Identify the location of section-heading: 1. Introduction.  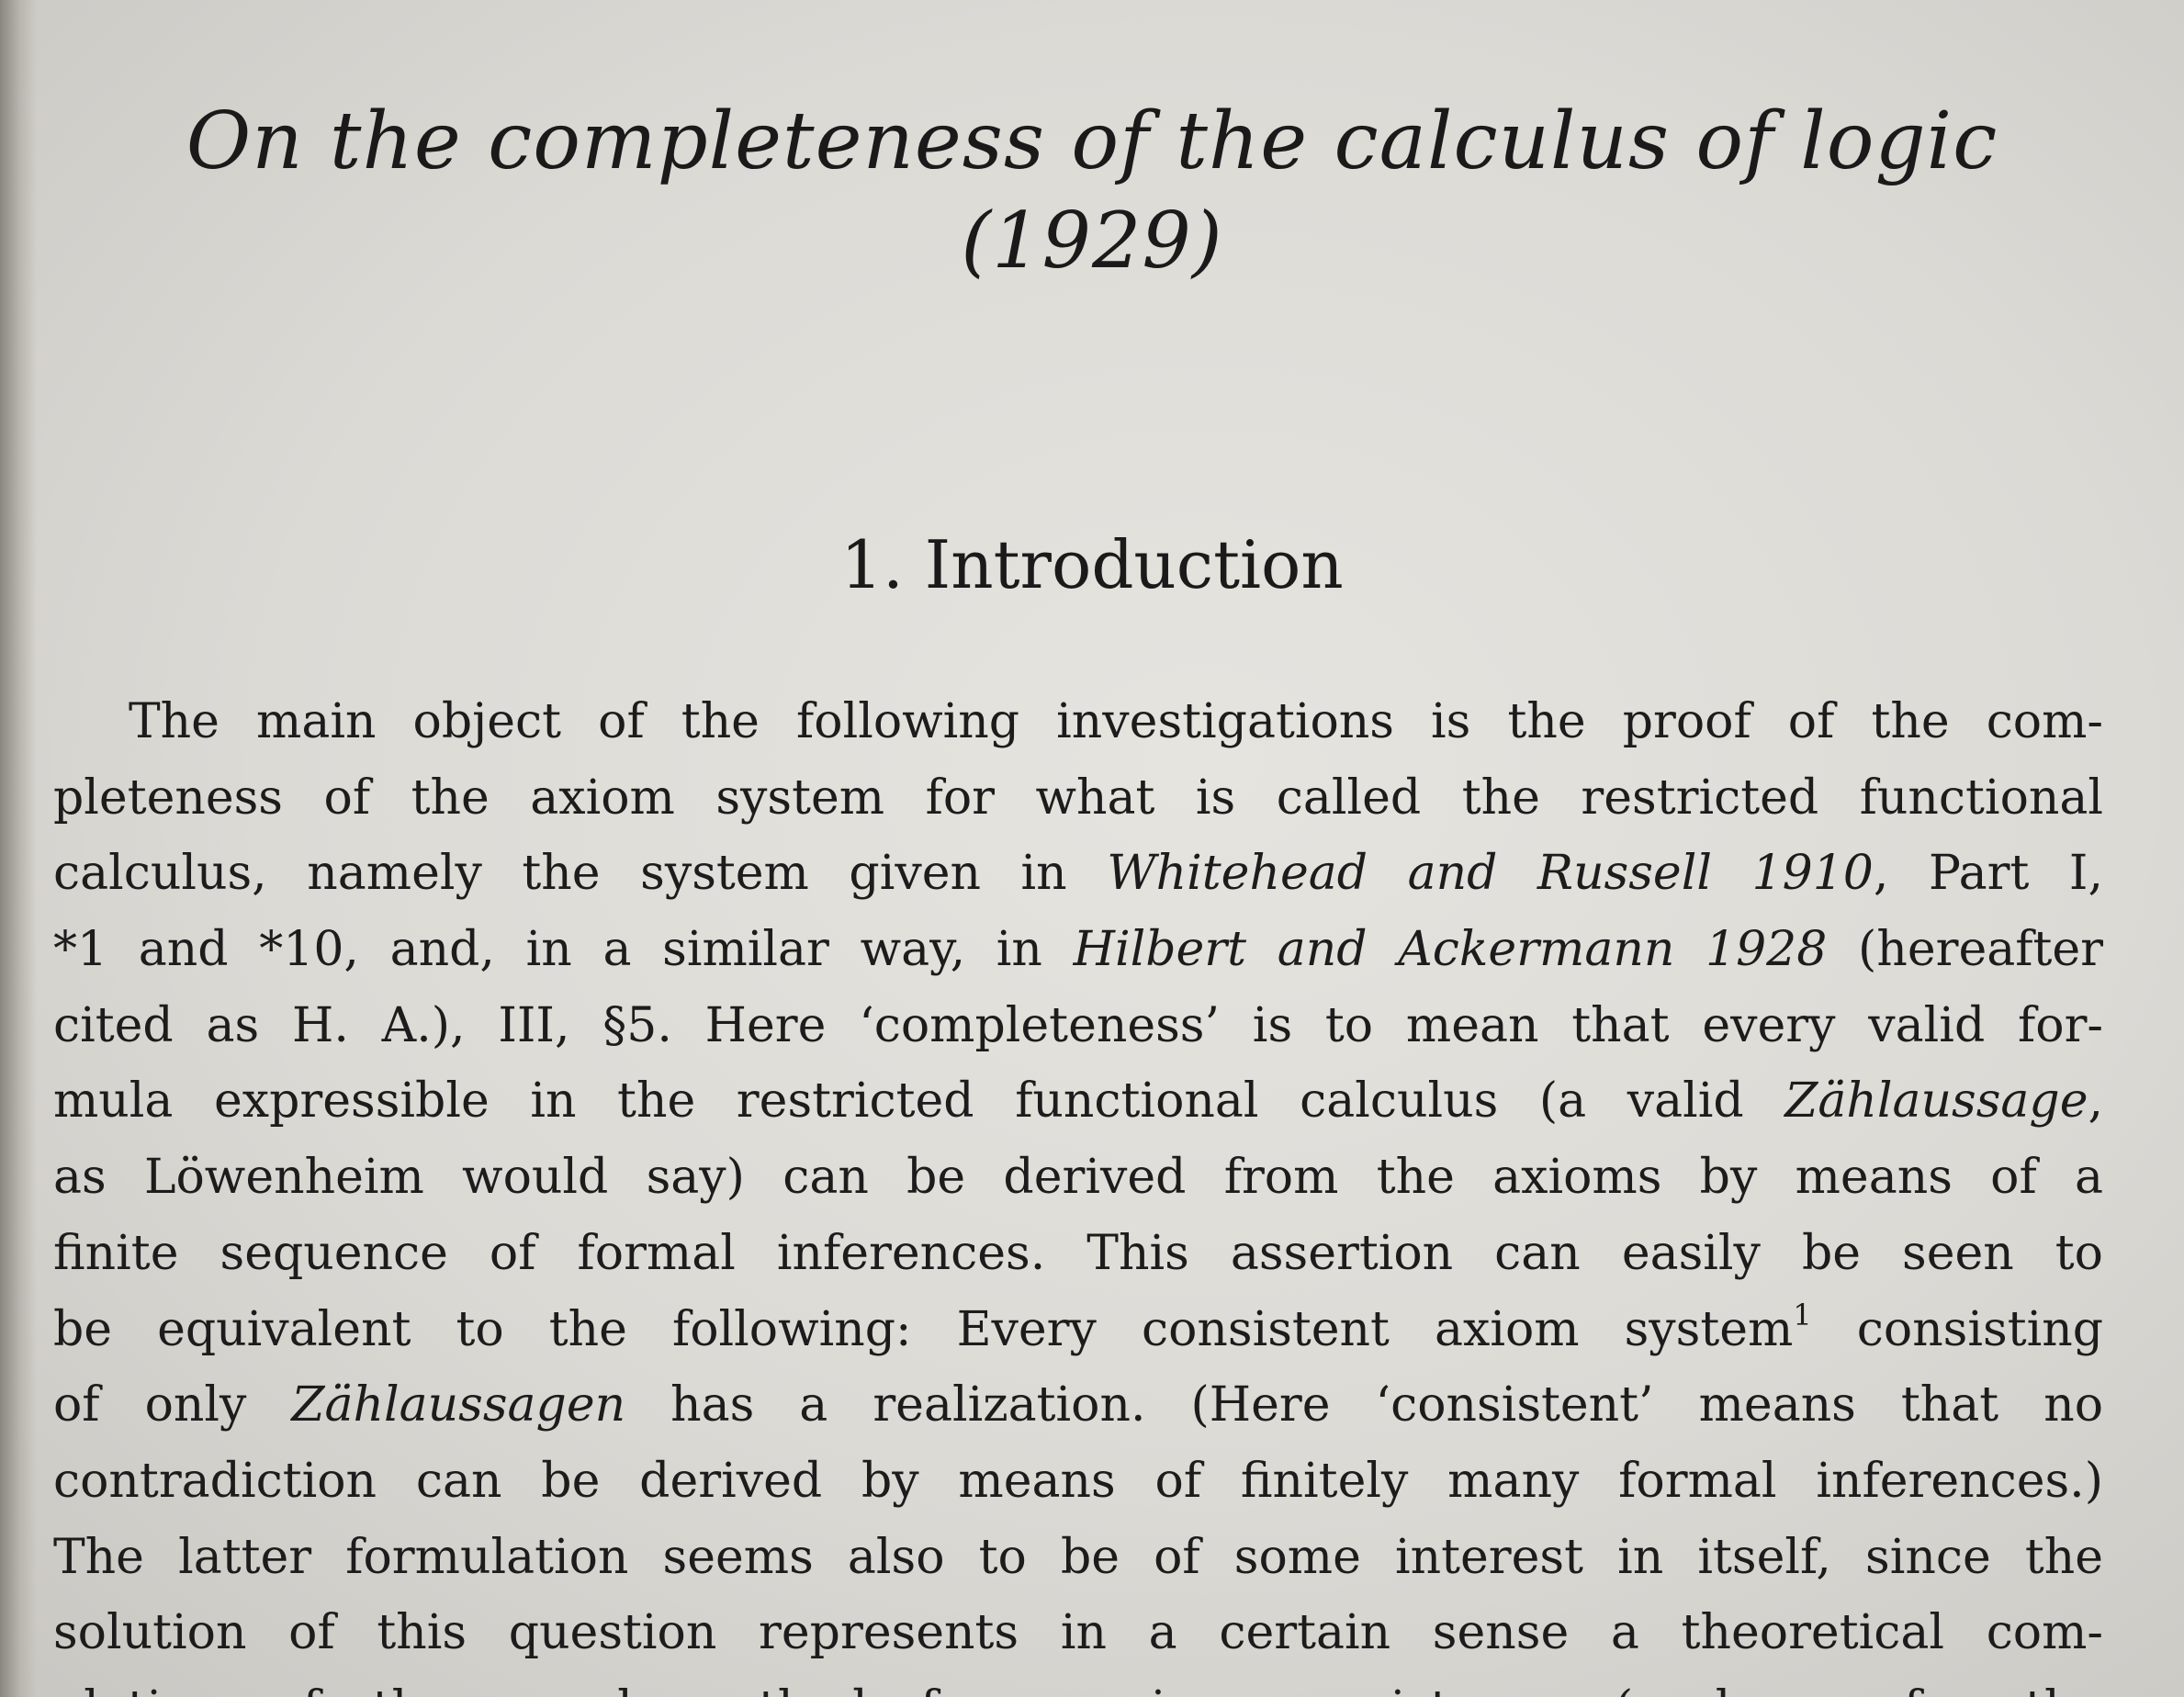
(1092, 564).